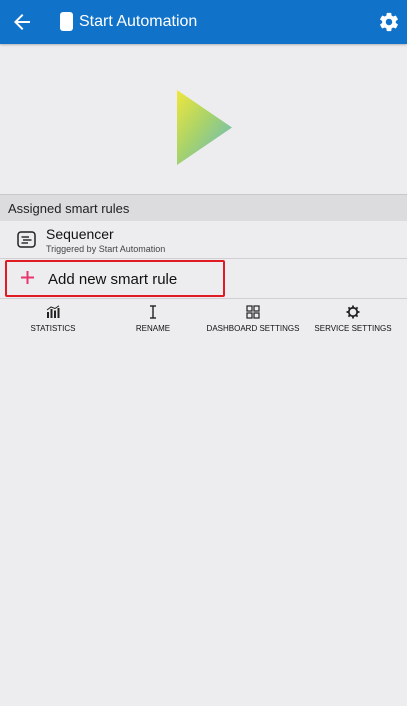 Image resolution: width=407 pixels, height=706 pixels. What do you see at coordinates (203, 22) in the screenshot?
I see `app-bar: Start Automation` at bounding box center [203, 22].